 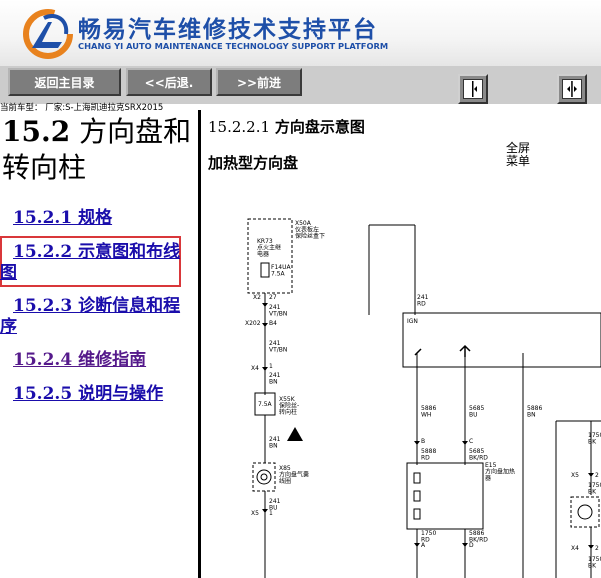 I want to click on content-subheading: 加热型方向盘, so click(x=253, y=163).